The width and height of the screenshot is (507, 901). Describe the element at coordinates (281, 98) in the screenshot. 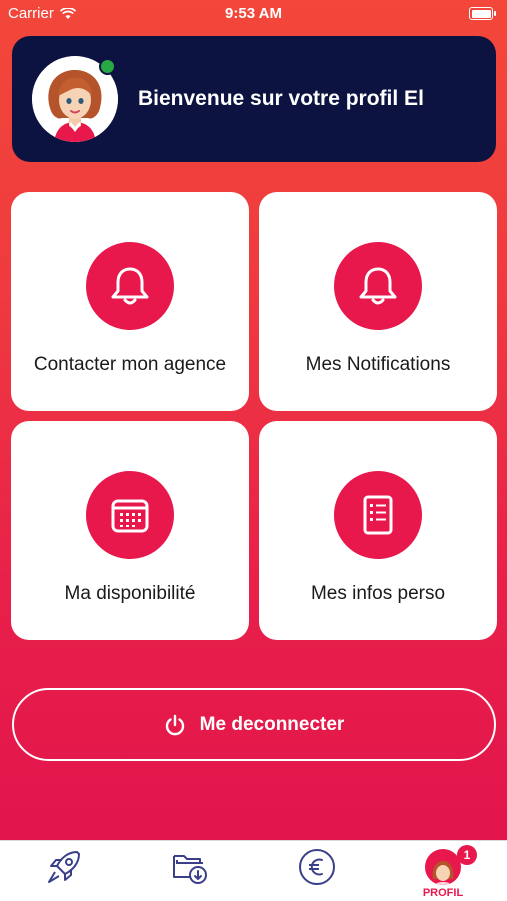

I see `welcome-title: Bienvenue sur votre profil El` at that location.